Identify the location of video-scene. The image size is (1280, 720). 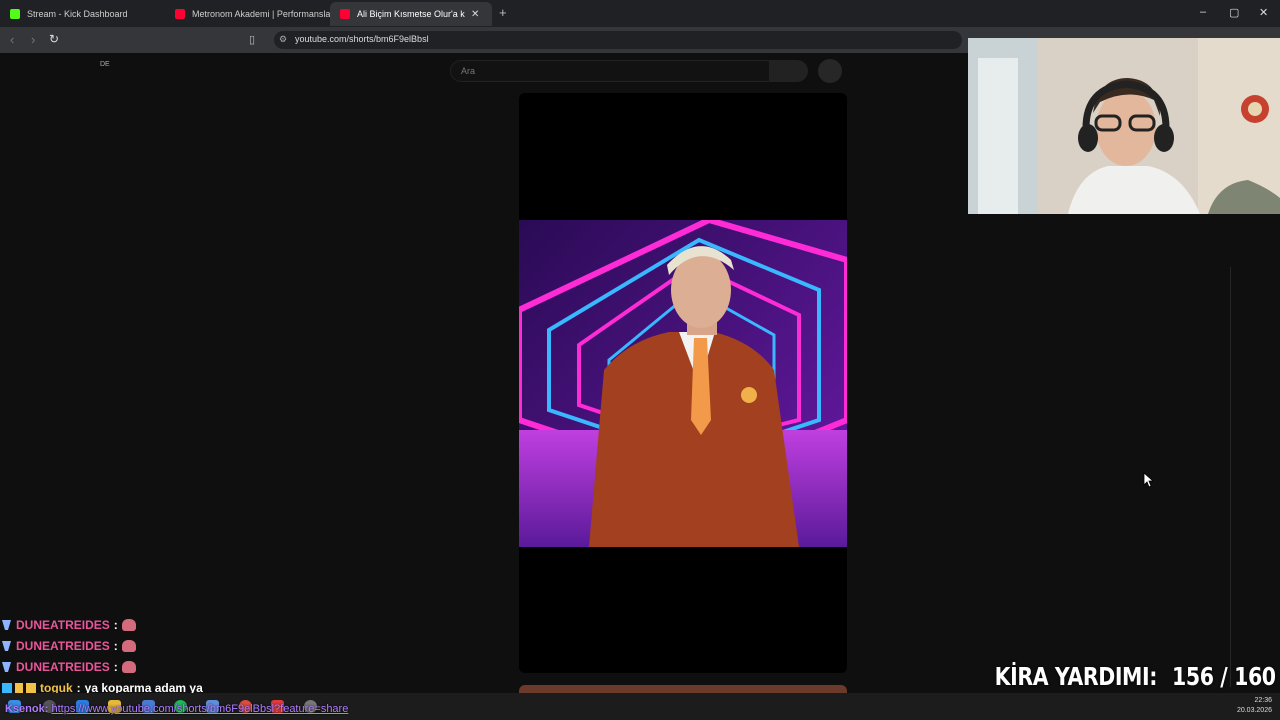
(683, 383).